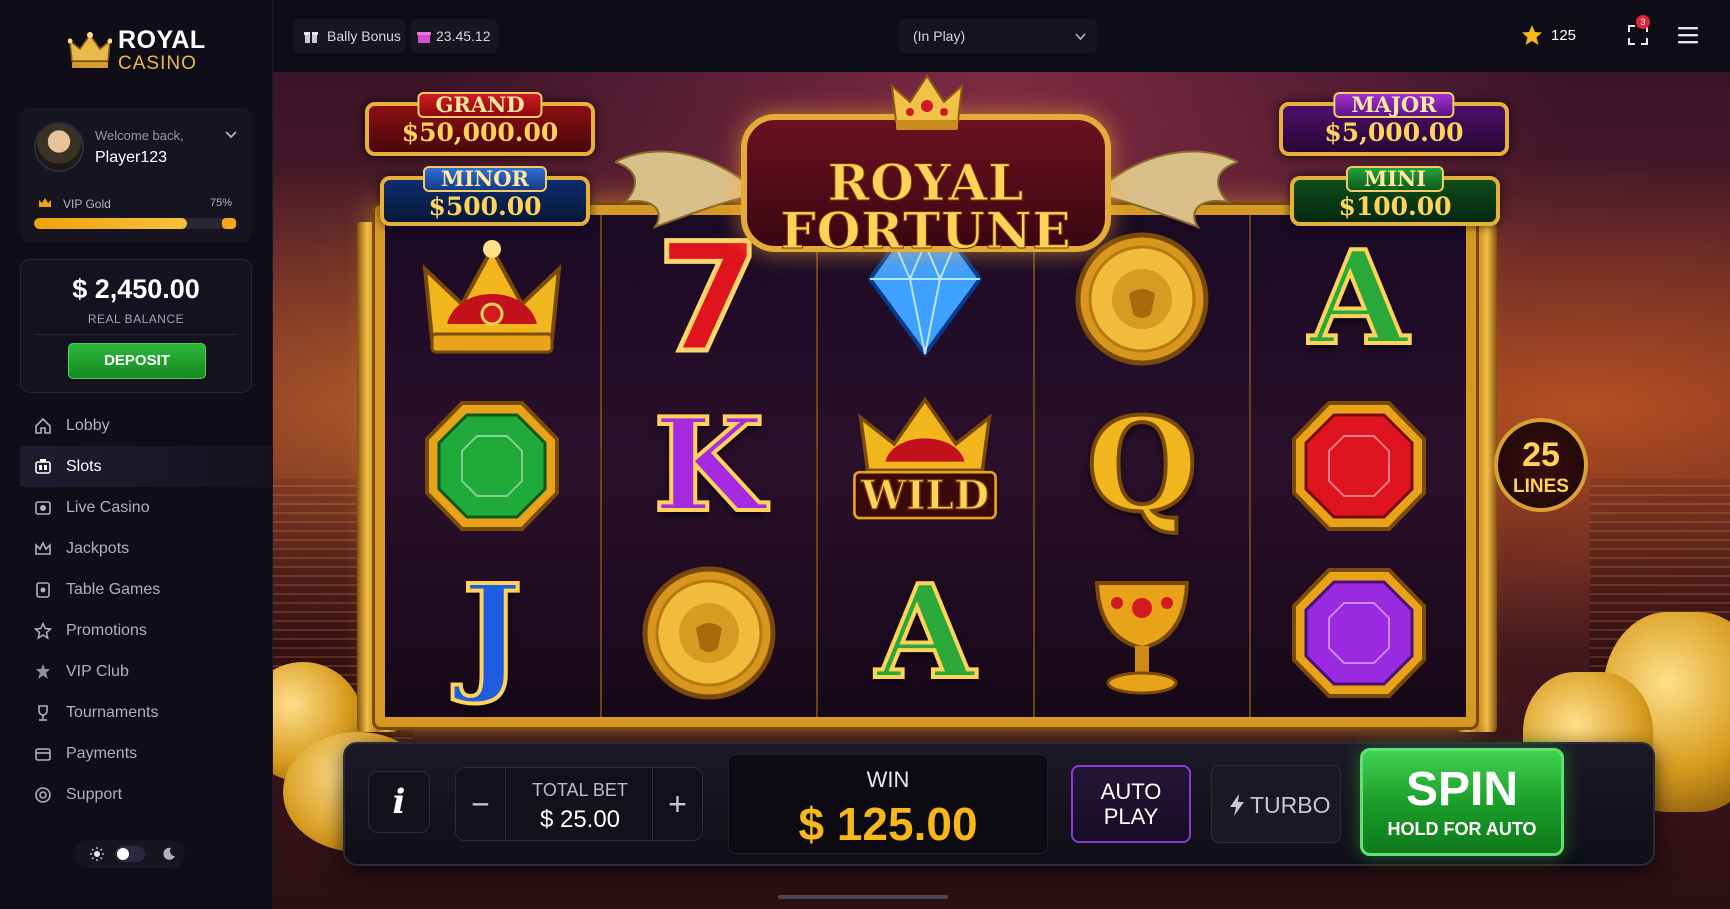 This screenshot has width=1730, height=909. I want to click on stars-counter: 125, so click(1548, 35).